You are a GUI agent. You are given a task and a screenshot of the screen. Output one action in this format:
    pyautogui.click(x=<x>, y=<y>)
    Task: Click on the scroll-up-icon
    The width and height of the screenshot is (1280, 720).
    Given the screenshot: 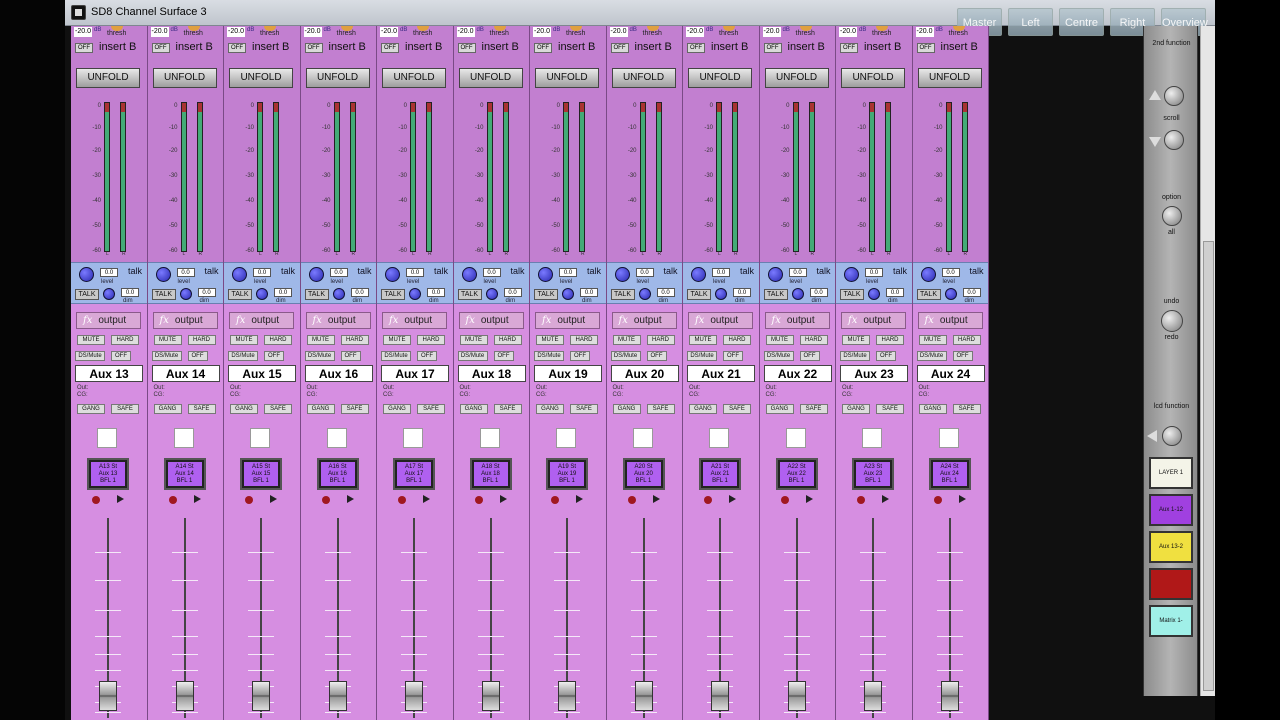 What is the action you would take?
    pyautogui.click(x=1155, y=95)
    